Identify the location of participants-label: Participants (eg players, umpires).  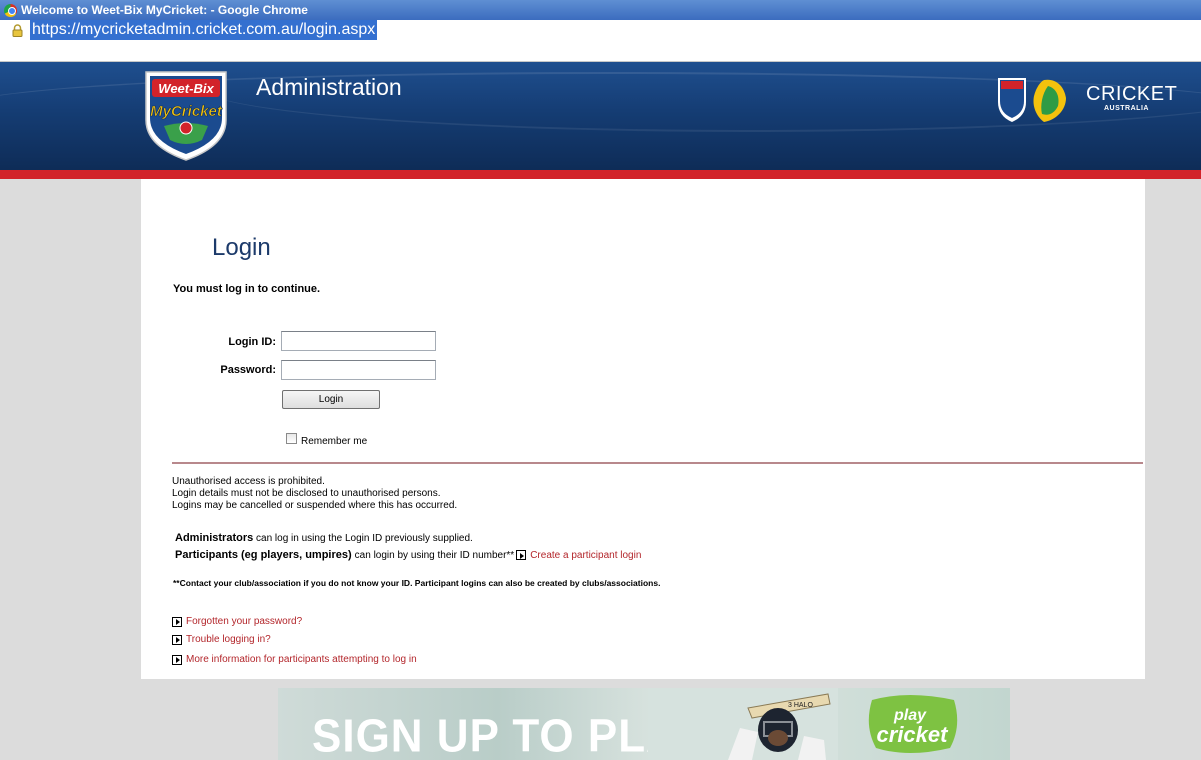
(263, 555).